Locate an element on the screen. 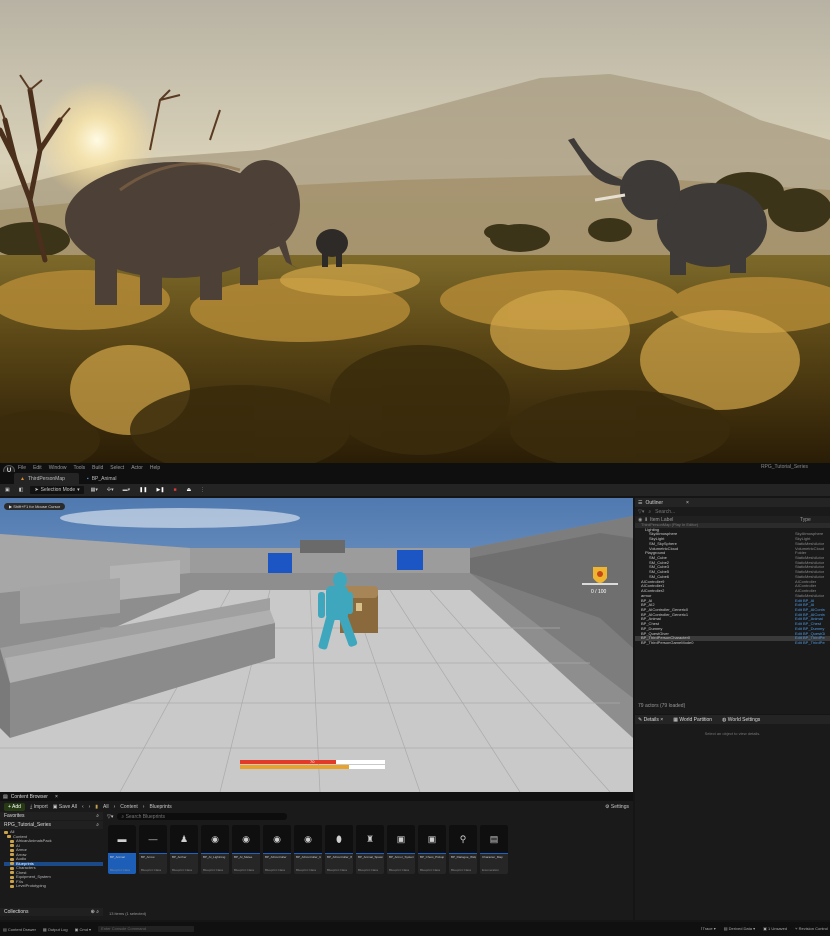 Image resolution: width=830 pixels, height=936 pixels. more-options-icon: ⋮ is located at coordinates (202, 490).